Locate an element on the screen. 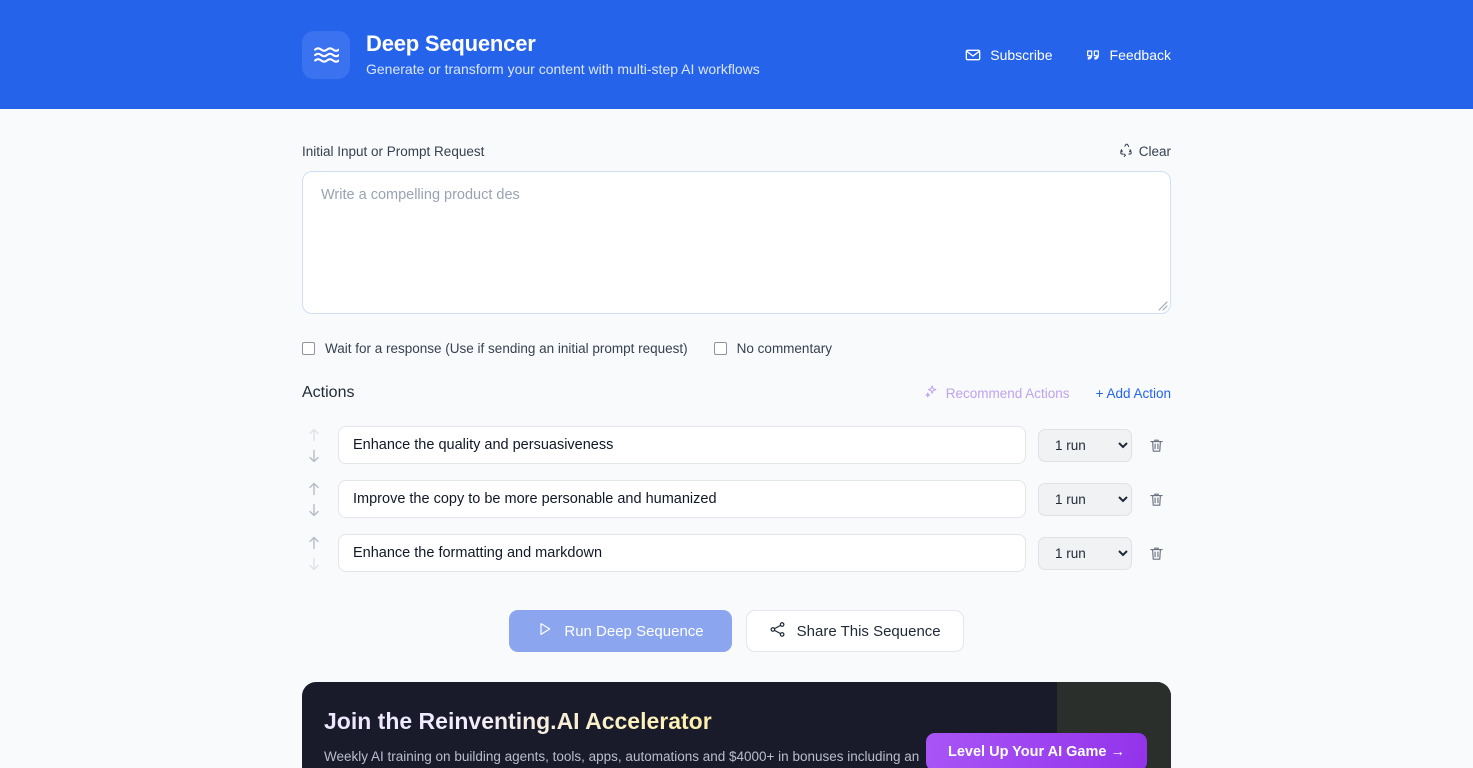  subscribe-label: Subscribe is located at coordinates (1021, 54).